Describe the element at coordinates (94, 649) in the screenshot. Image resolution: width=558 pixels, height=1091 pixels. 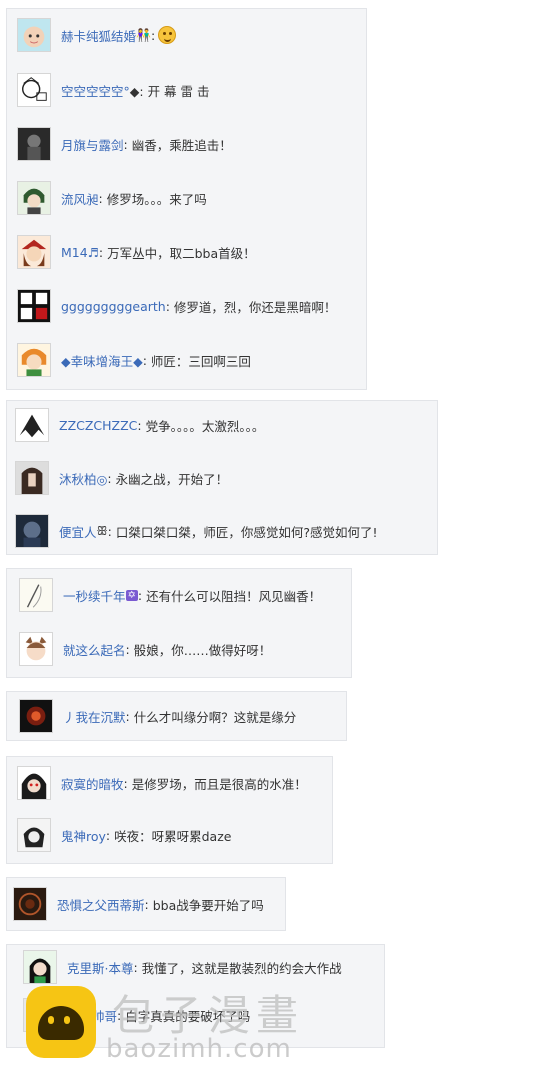
I see `username: 就这么起名` at that location.